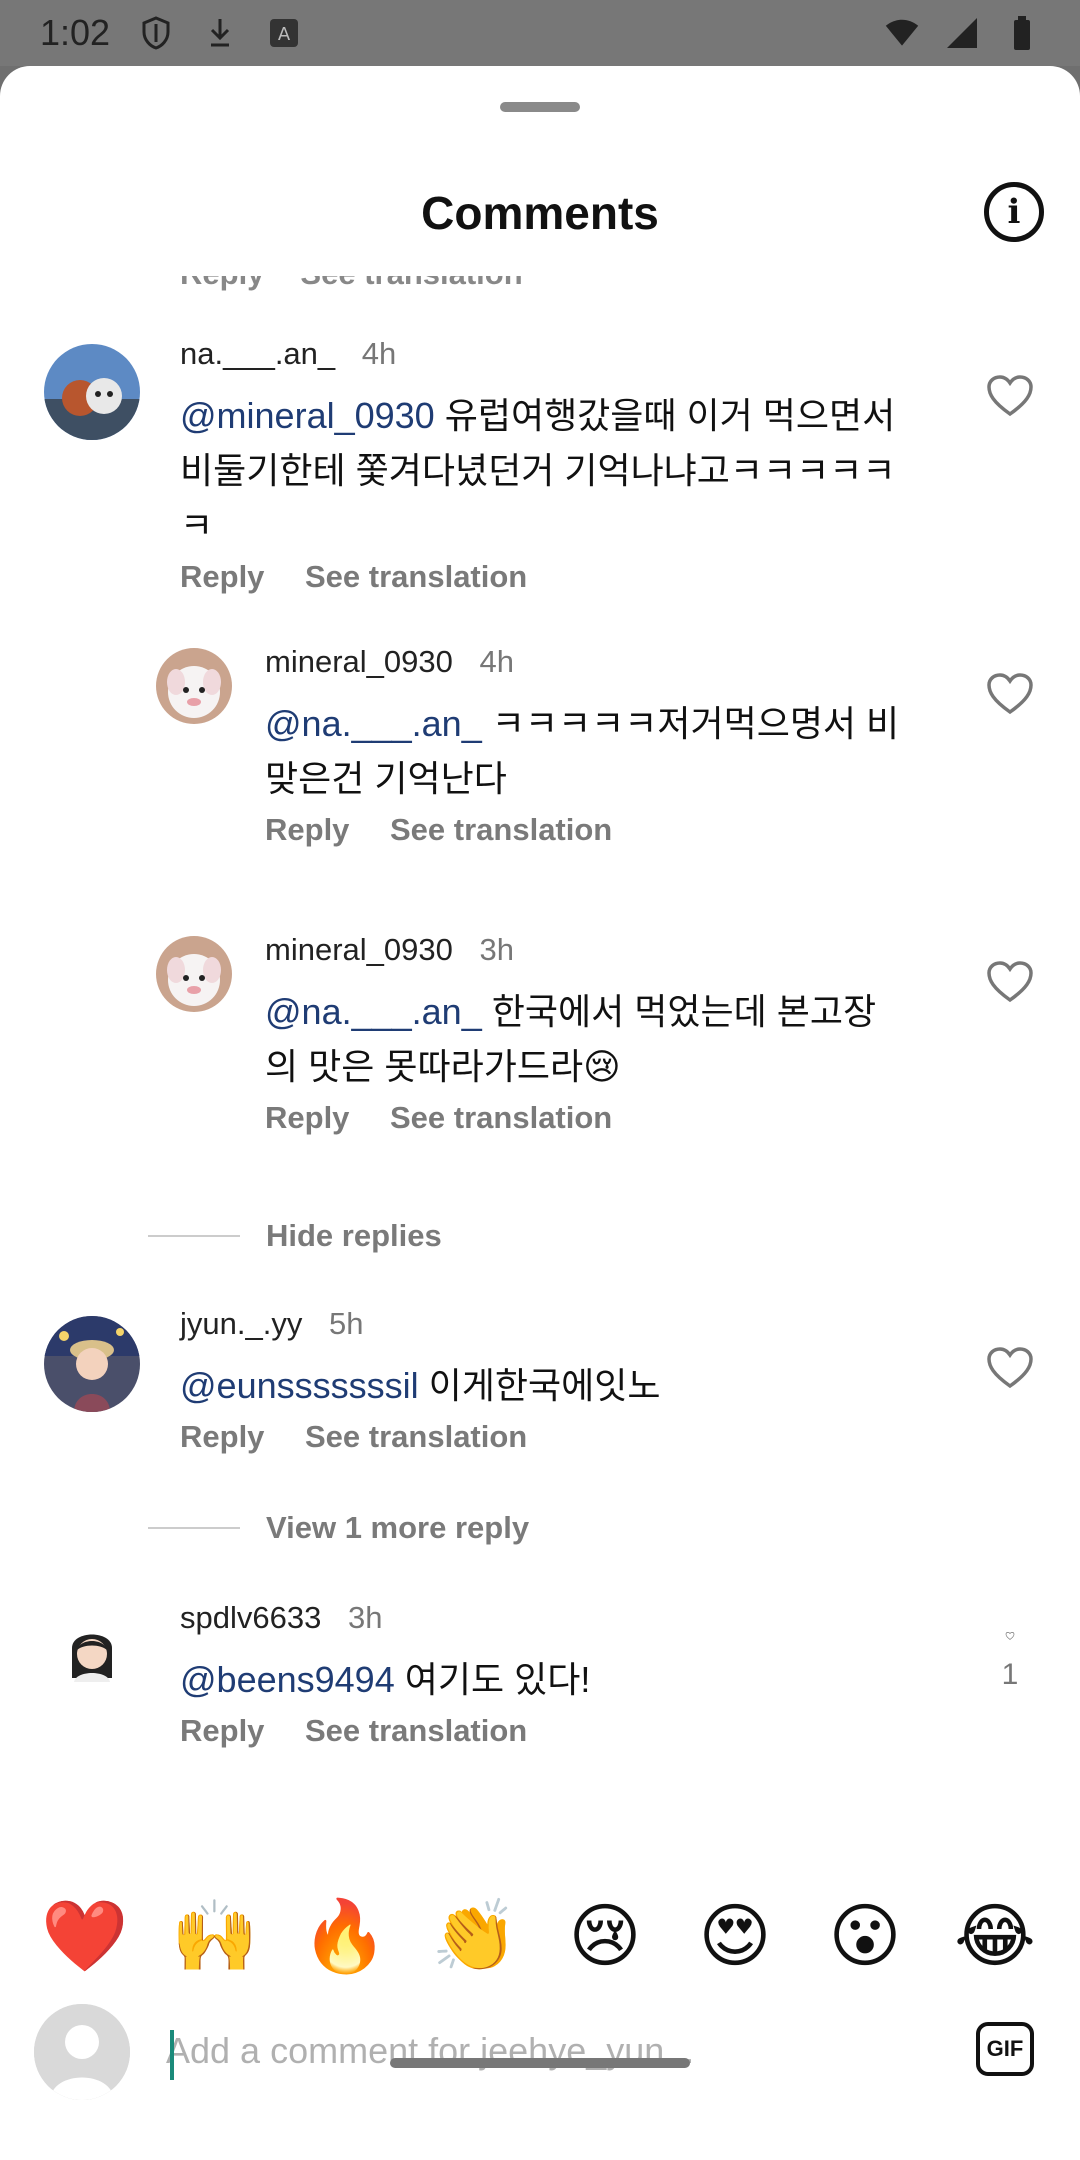 Image resolution: width=1080 pixels, height=2160 pixels. Describe the element at coordinates (540, 107) in the screenshot. I see `drag-handle` at that location.